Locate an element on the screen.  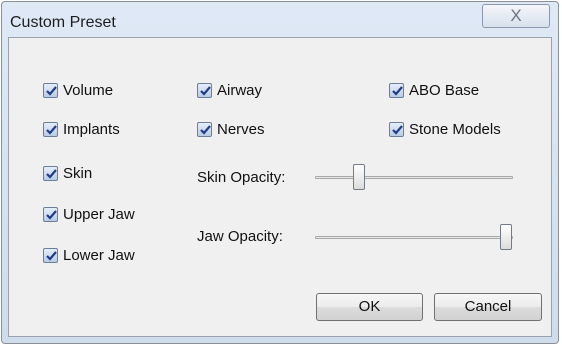
checkbox-label: Skin is located at coordinates (78, 173).